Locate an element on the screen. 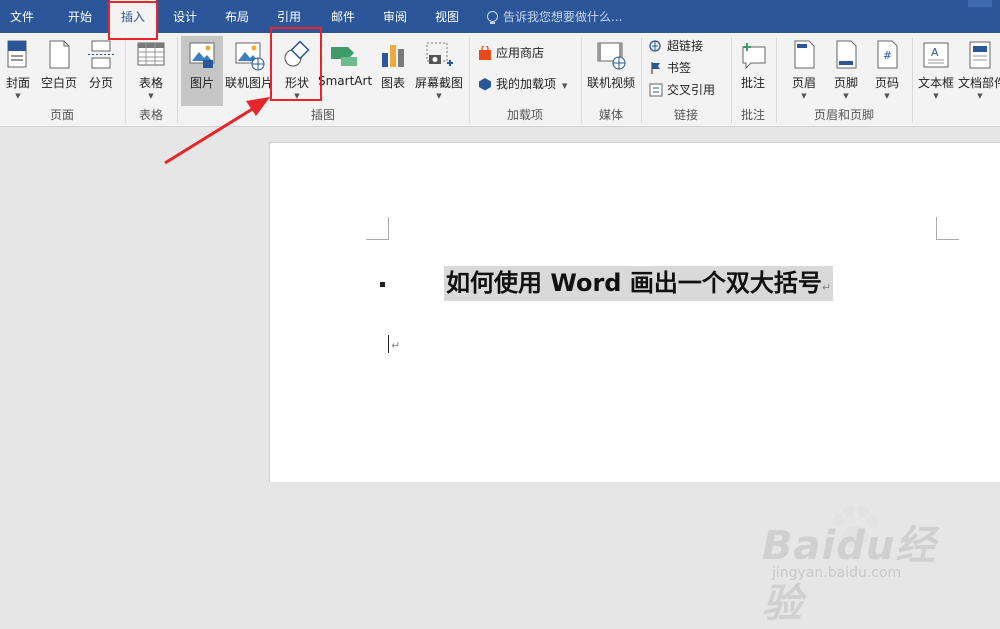 This screenshot has height=629, width=1000. annotation-arrow-icon is located at coordinates (217, 131).